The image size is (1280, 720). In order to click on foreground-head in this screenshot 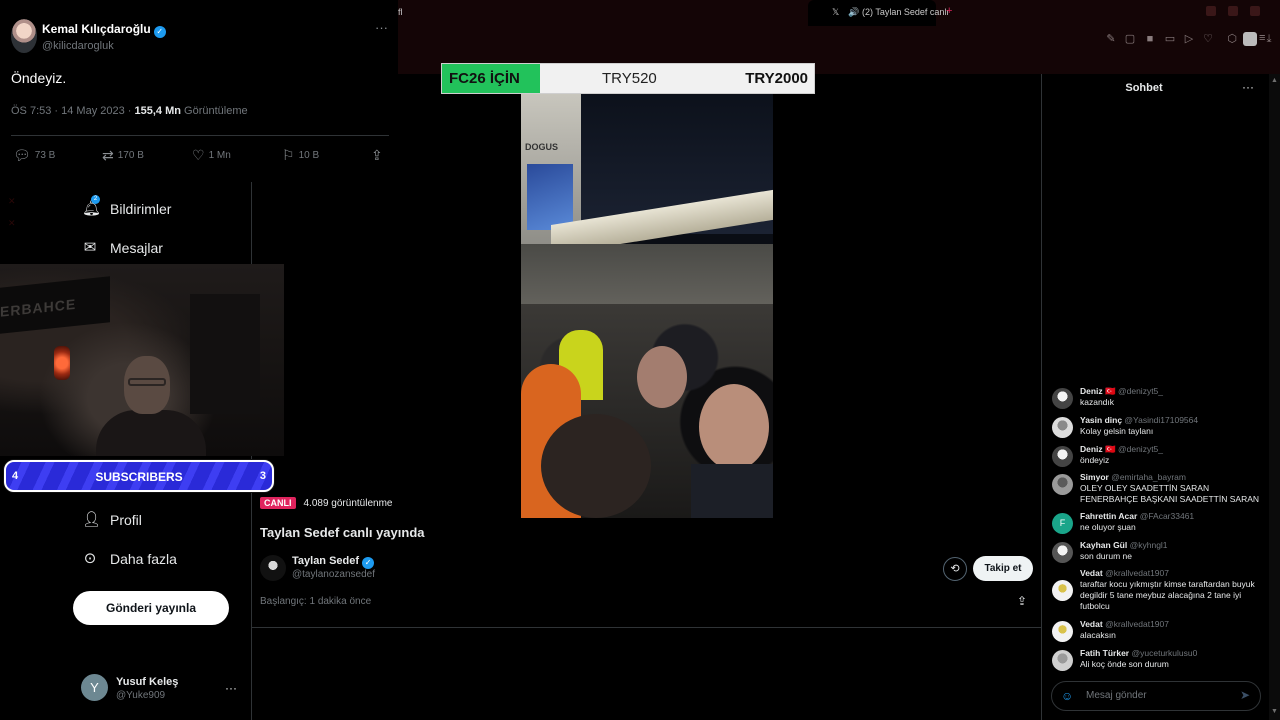, I will do `click(596, 466)`.